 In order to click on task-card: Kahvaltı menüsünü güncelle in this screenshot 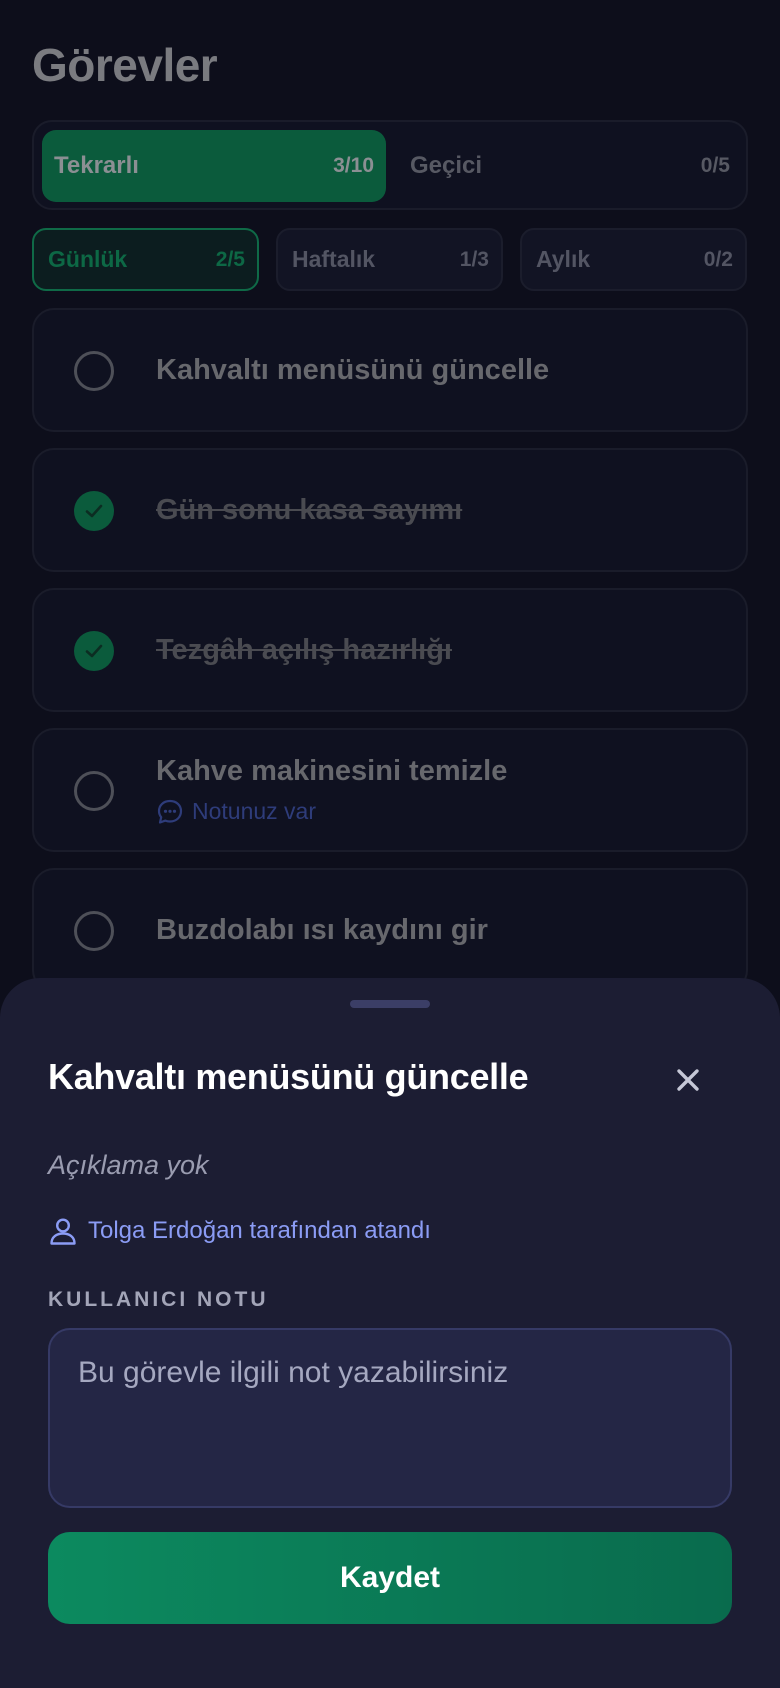, I will do `click(390, 370)`.